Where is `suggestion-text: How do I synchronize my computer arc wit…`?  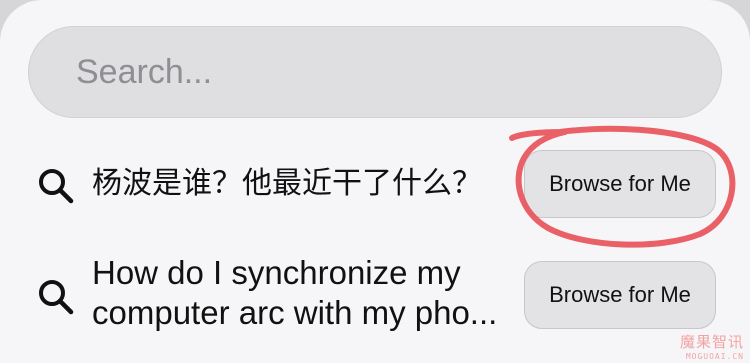
suggestion-text: How do I synchronize my computer arc wit… is located at coordinates (294, 293).